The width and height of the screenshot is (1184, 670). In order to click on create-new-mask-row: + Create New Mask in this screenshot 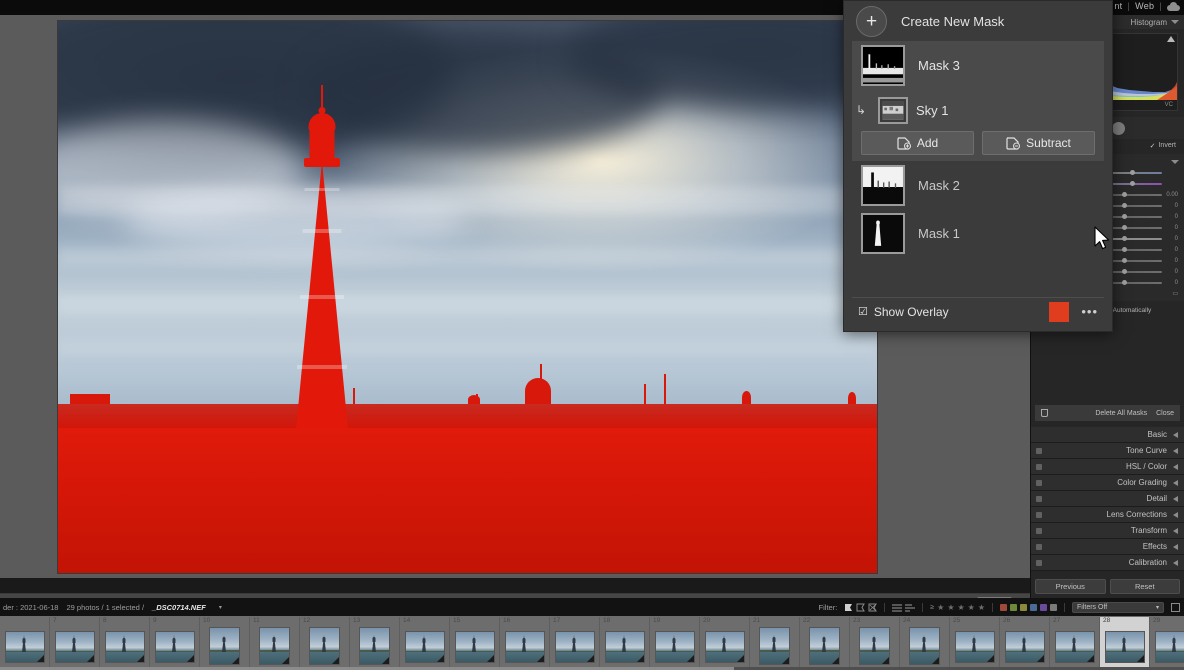, I will do `click(978, 21)`.